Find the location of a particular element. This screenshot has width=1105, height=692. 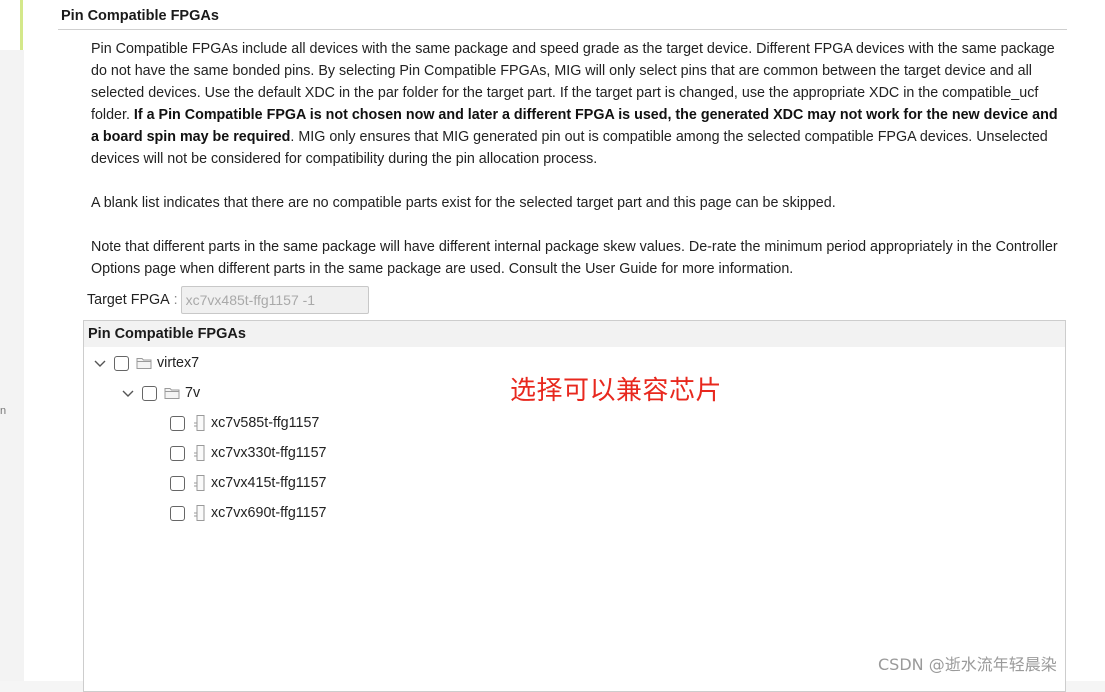

left-accent-bar is located at coordinates (21, 25).